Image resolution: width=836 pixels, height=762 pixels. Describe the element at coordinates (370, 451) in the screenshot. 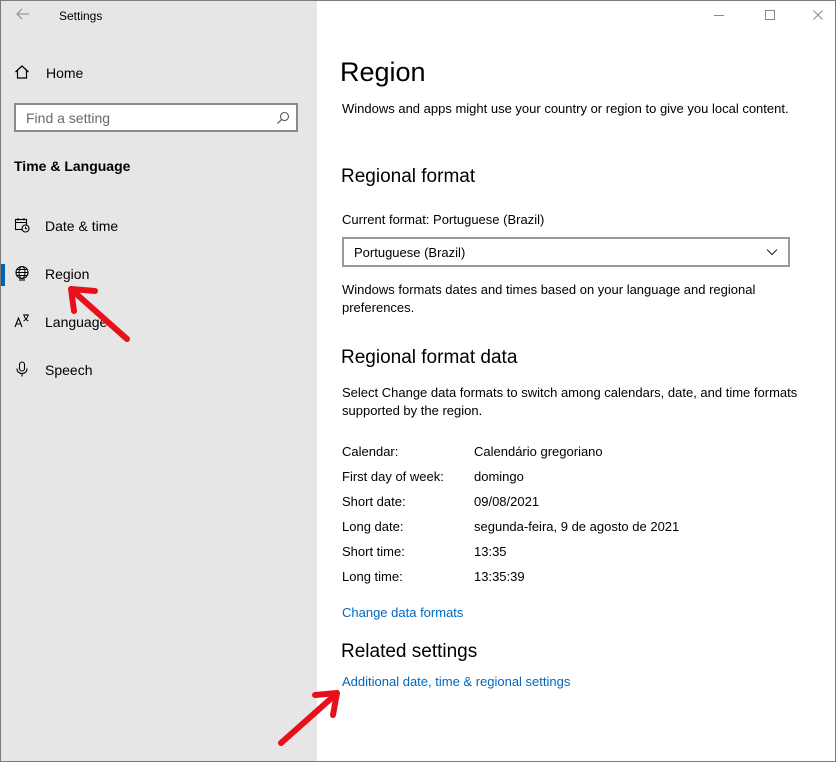

I see `row-key: Calendar:` at that location.